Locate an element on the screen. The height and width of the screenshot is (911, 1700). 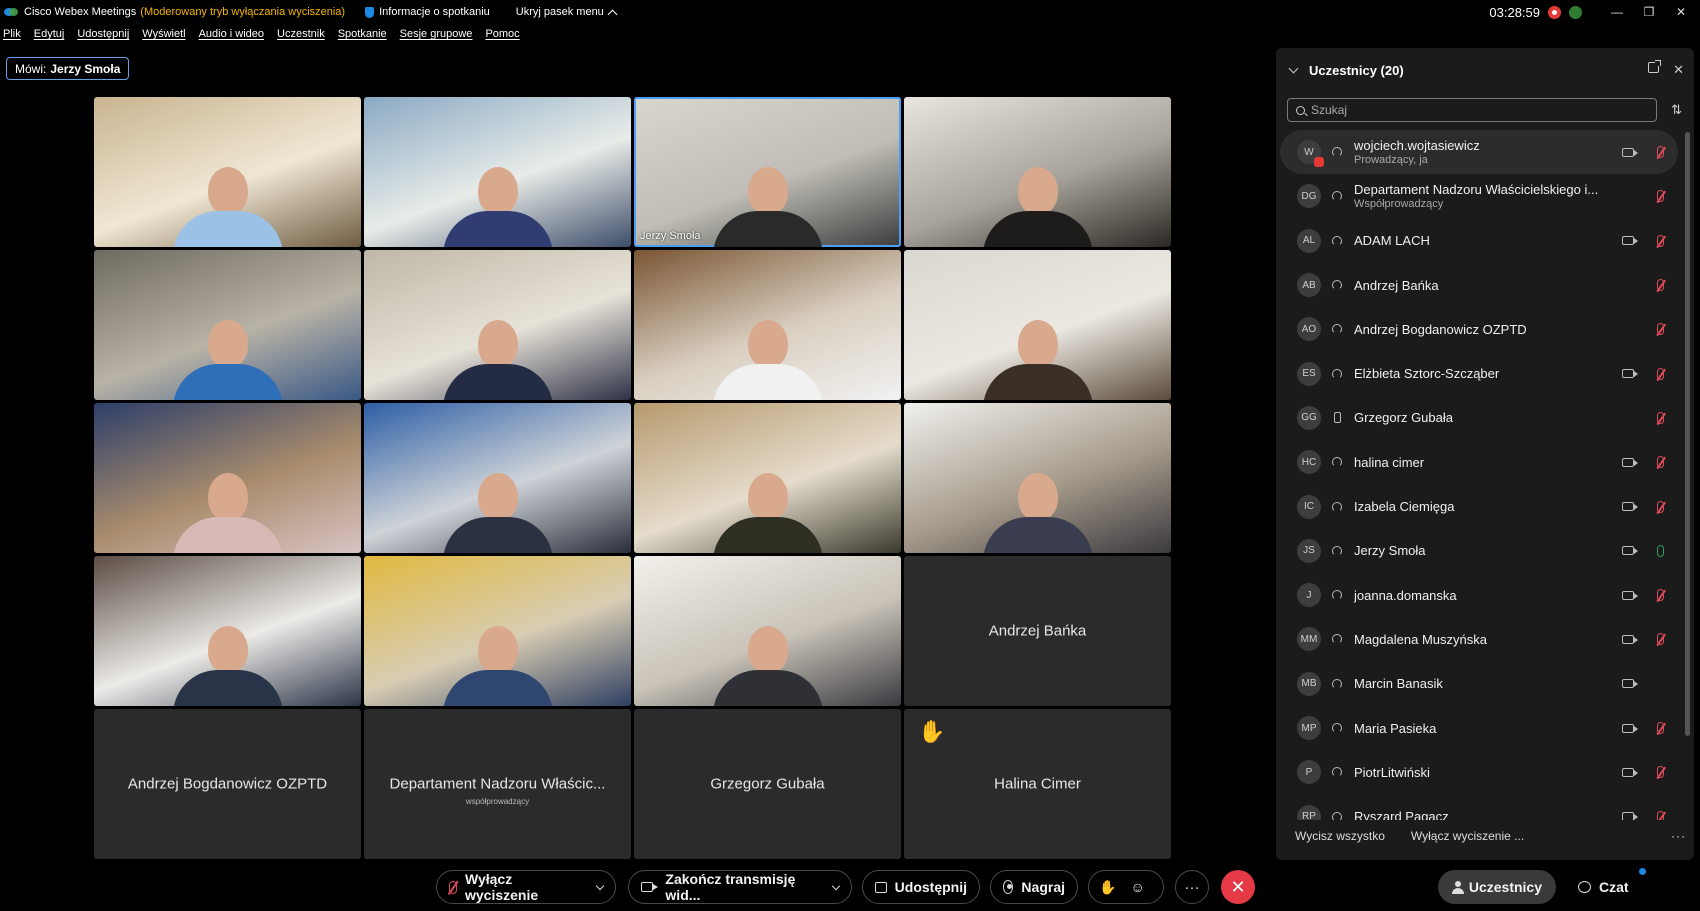
participant-row: MM Magdalena Muszyńska is located at coordinates (1479, 639).